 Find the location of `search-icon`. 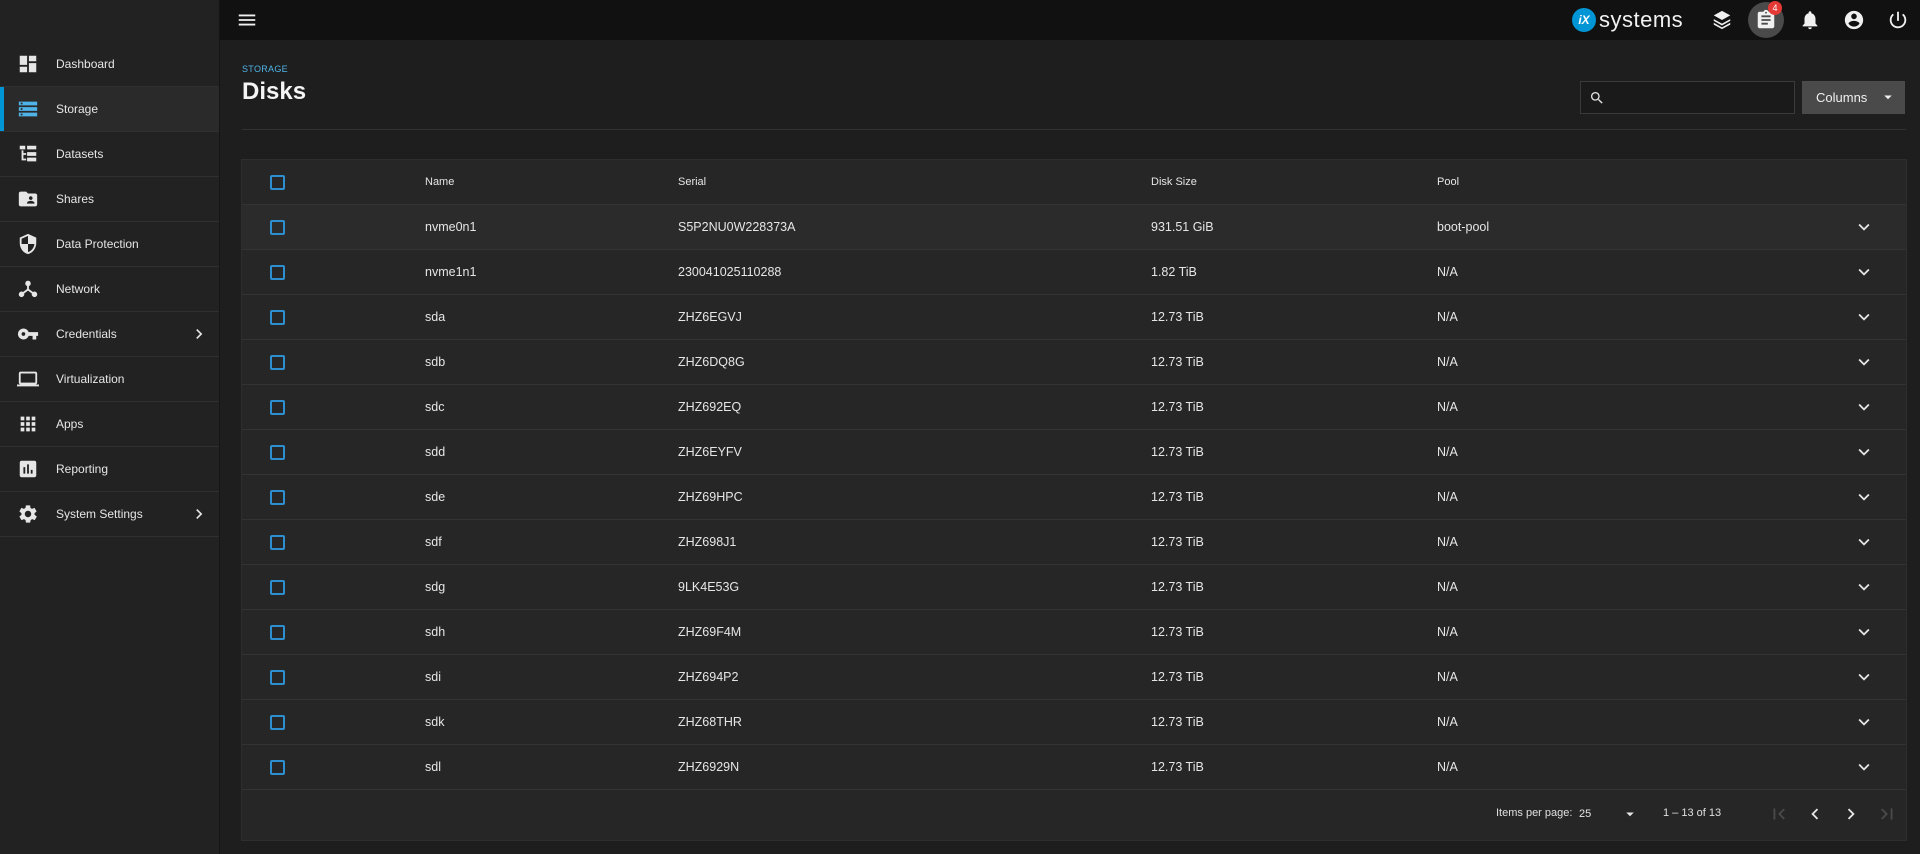

search-icon is located at coordinates (1597, 97).